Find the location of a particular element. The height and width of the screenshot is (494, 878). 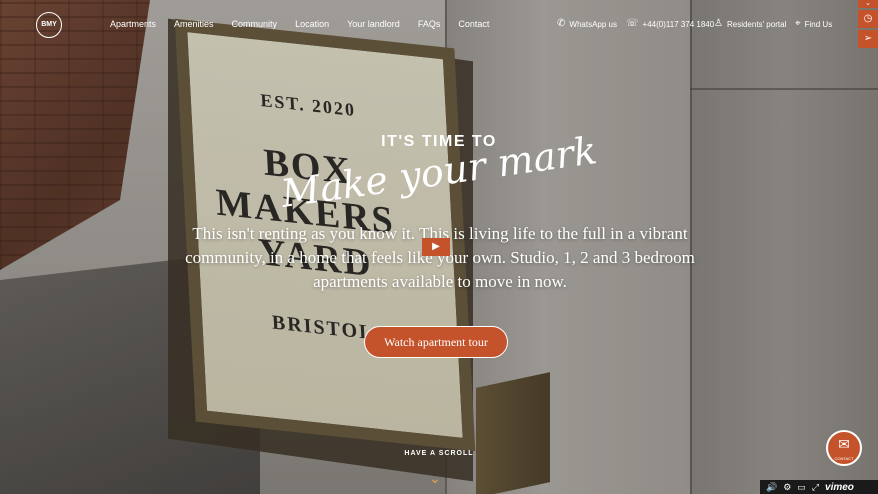

nav-item-location: Location is located at coordinates (312, 24).